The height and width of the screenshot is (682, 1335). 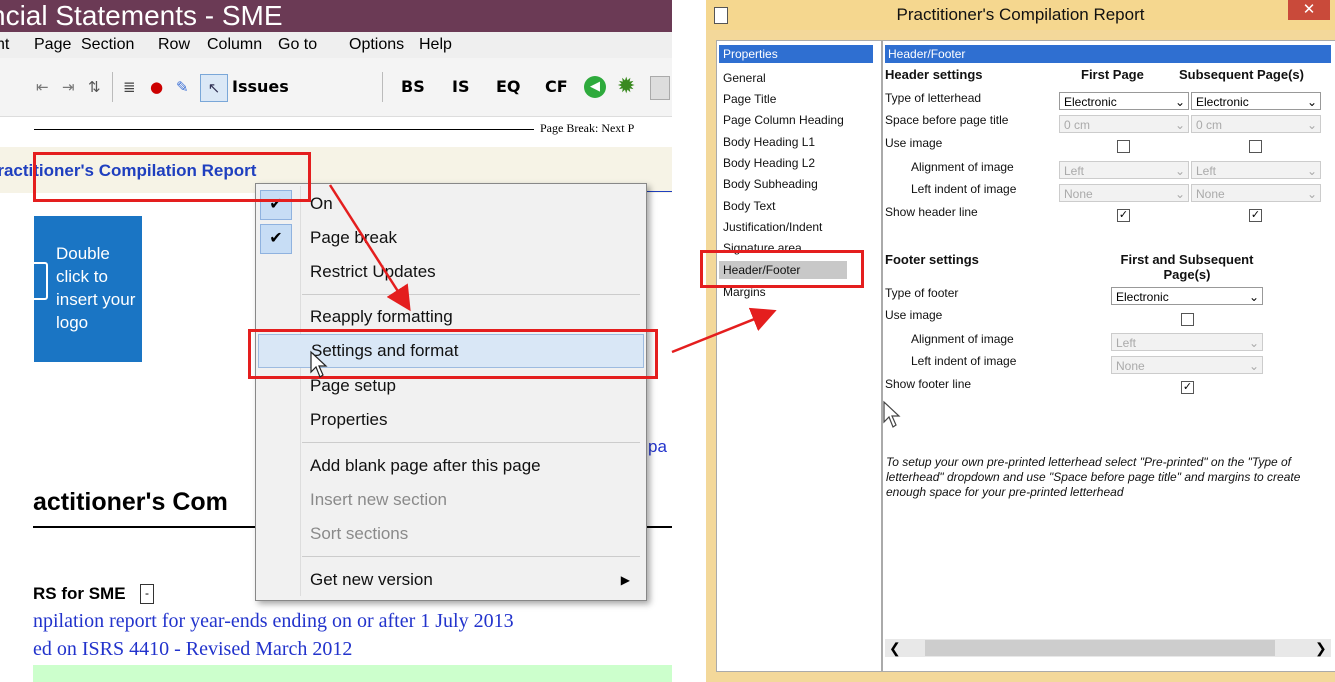 What do you see at coordinates (556, 87) in the screenshot?
I see `cf-button: CF` at bounding box center [556, 87].